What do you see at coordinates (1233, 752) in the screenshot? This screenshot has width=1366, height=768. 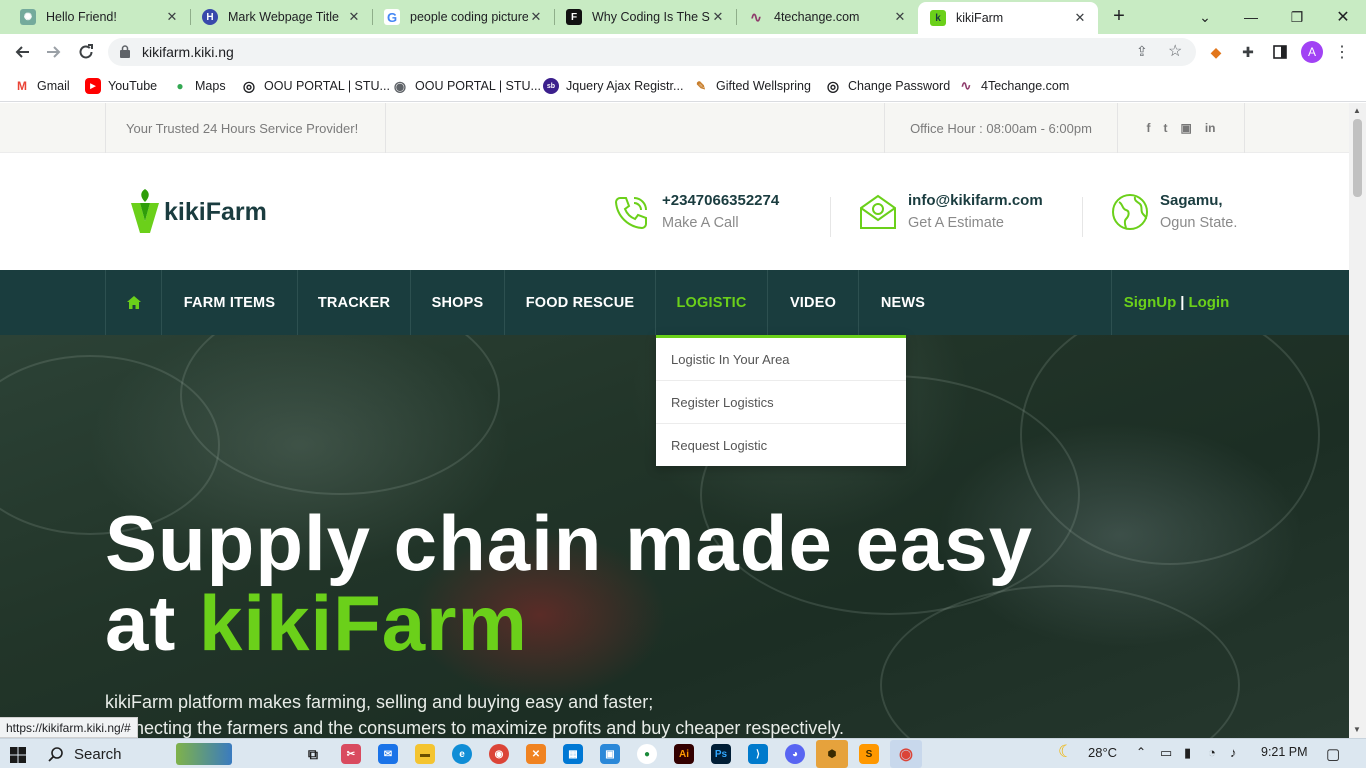 I see `volume-icon: ♪` at bounding box center [1233, 752].